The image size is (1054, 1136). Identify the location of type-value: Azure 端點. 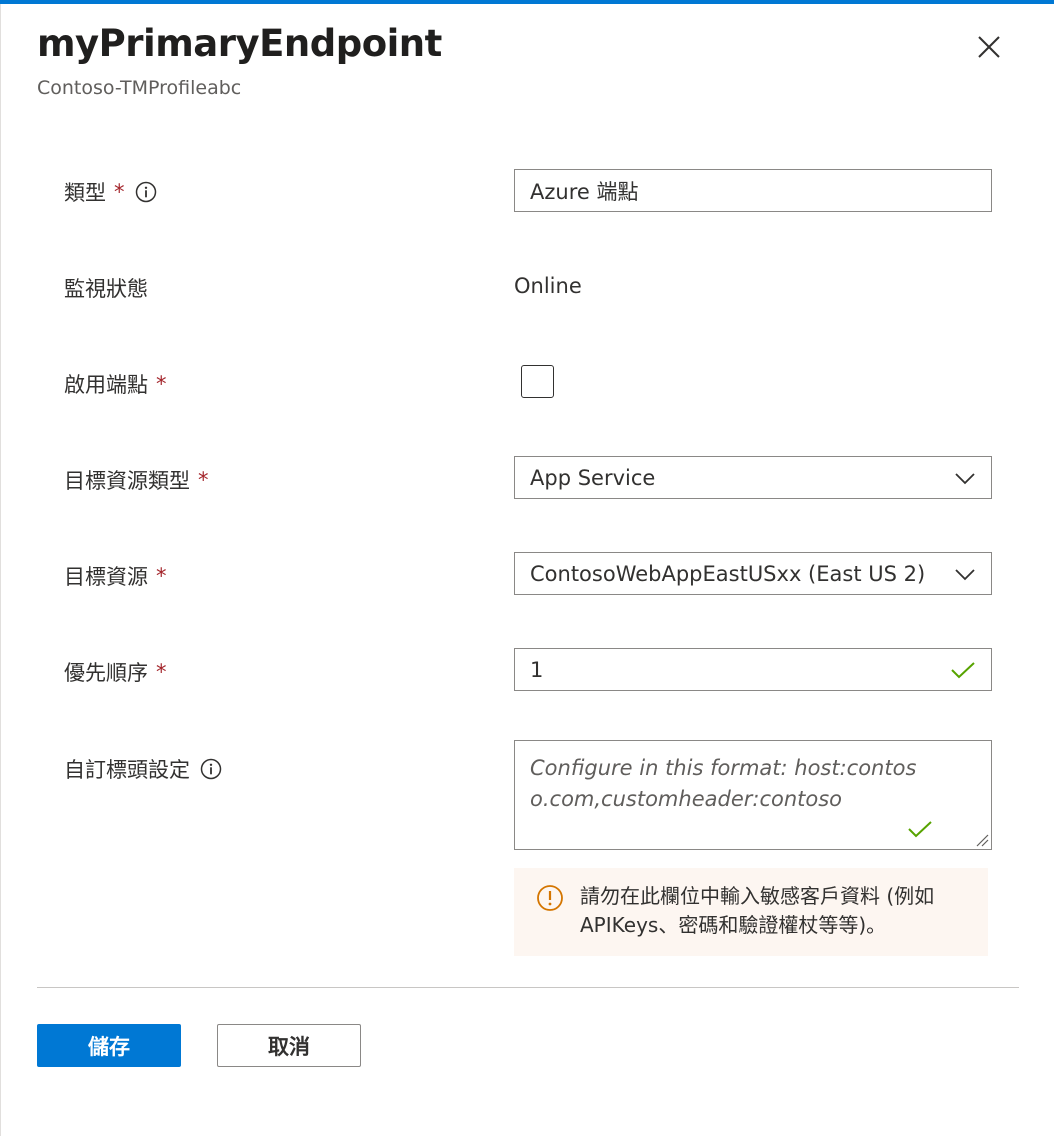
(584, 191).